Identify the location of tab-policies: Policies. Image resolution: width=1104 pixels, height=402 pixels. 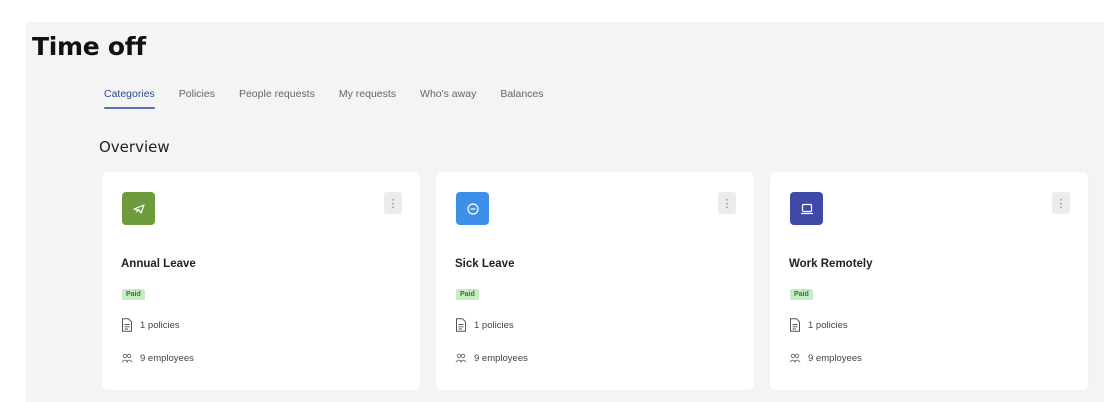
(197, 97).